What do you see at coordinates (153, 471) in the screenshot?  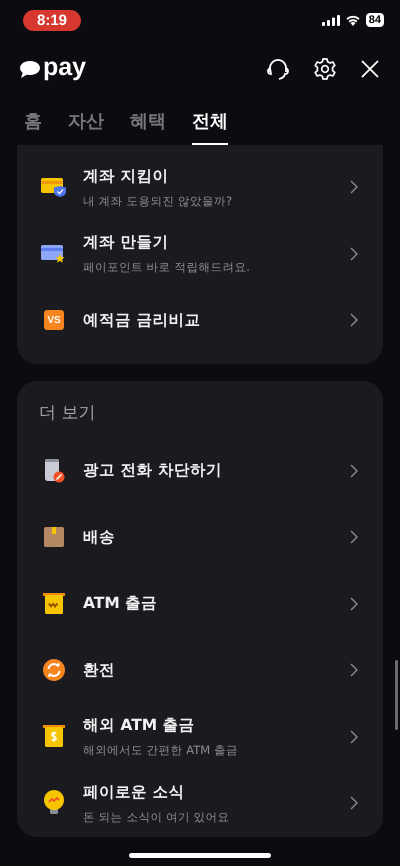 I see `item-title: 광고 전화 차단하기` at bounding box center [153, 471].